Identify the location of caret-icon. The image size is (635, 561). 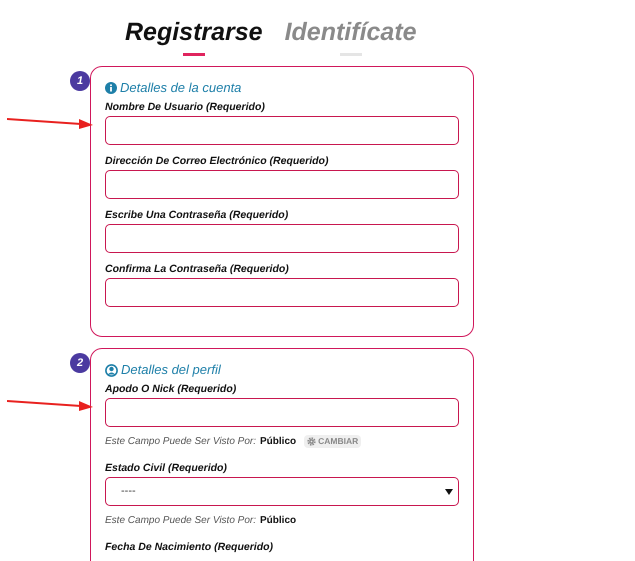
(449, 491).